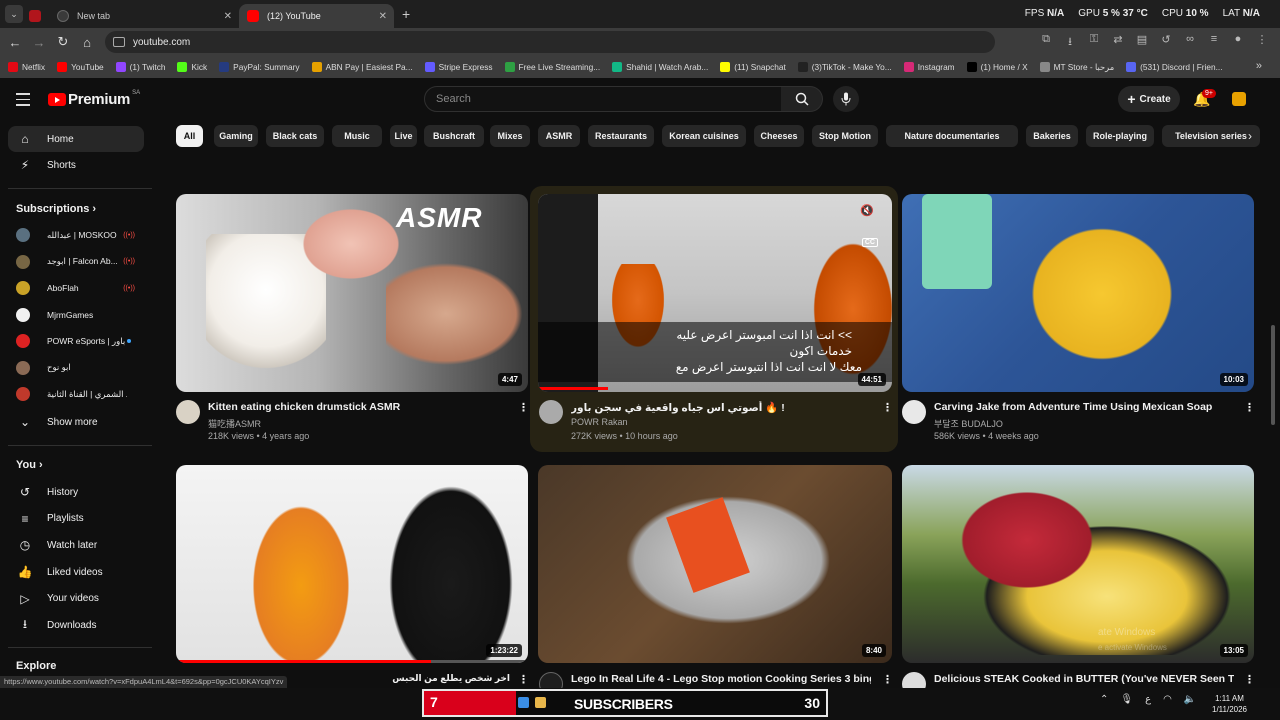 This screenshot has height=720, width=1280. Describe the element at coordinates (29, 465) in the screenshot. I see `you-heading: You ›` at that location.